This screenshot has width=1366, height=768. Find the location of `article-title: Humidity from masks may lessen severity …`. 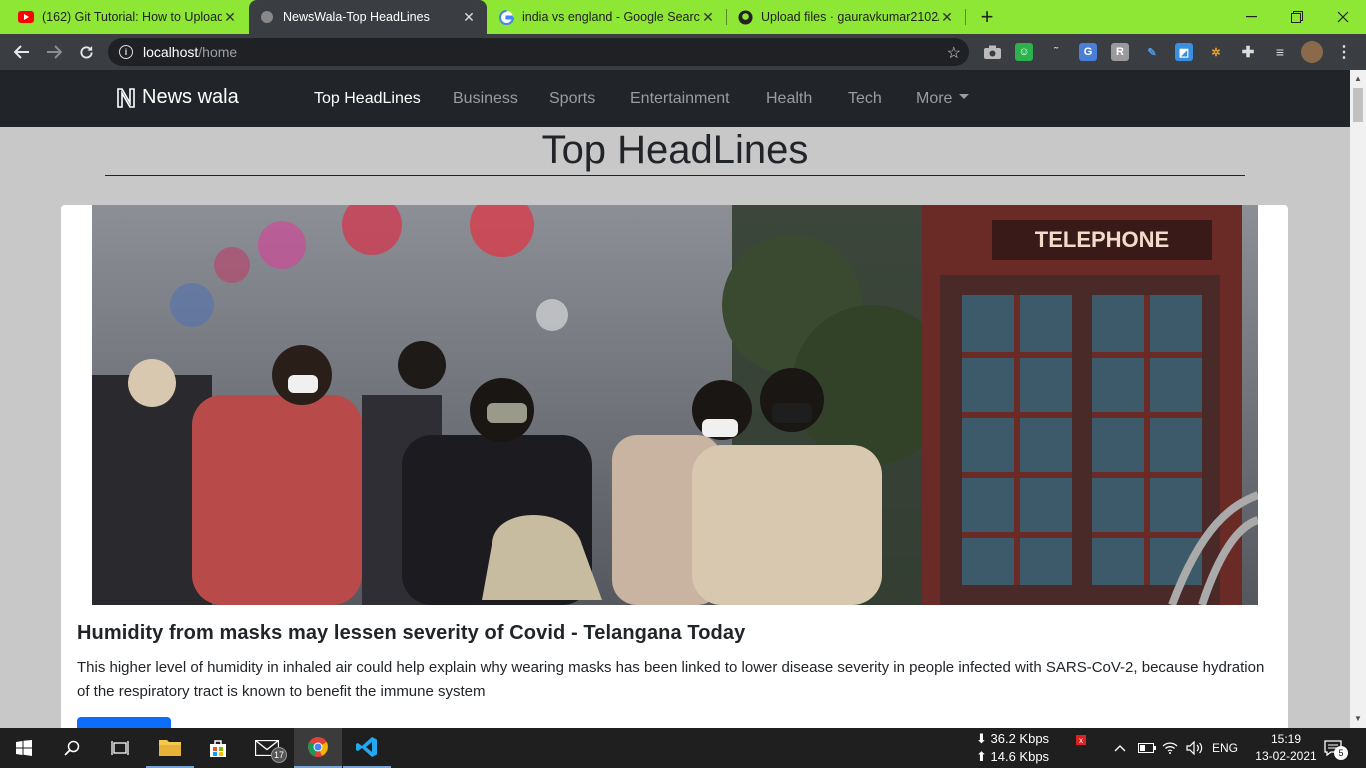

article-title: Humidity from masks may lessen severity … is located at coordinates (411, 633).